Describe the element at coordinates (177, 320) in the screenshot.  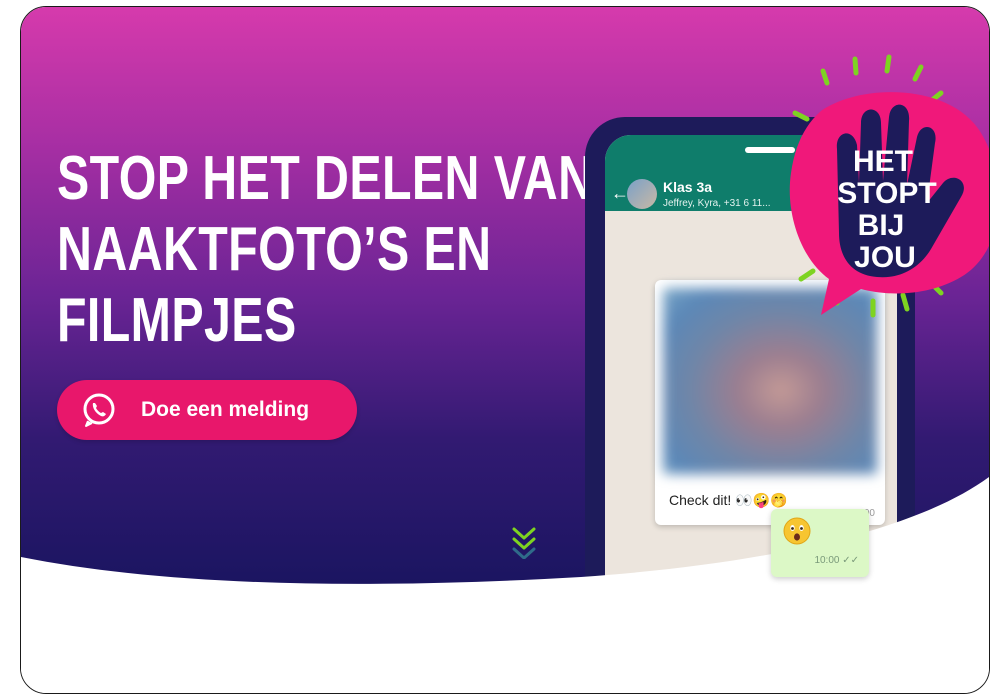
I see `headline-line-3: FILMPJES` at that location.